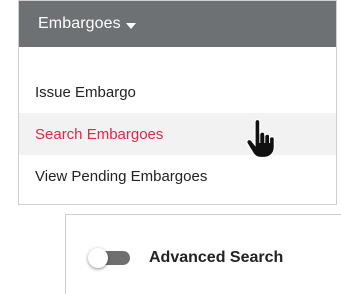 This screenshot has width=341, height=294. Describe the element at coordinates (177, 92) in the screenshot. I see `menu-item-issue-embargo: Issue Embargo` at that location.